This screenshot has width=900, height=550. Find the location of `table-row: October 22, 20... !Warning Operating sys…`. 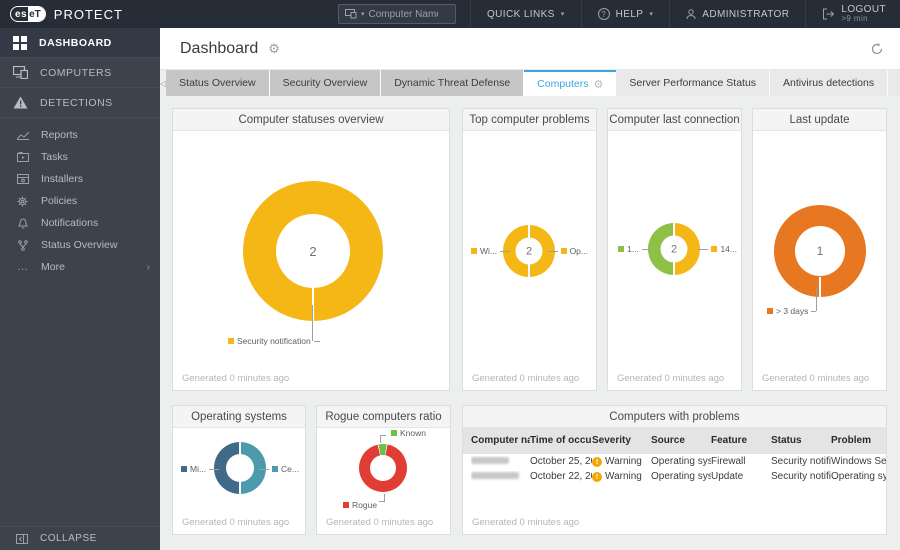

table-row: October 22, 20... !Warning Operating sys… is located at coordinates (674, 476).